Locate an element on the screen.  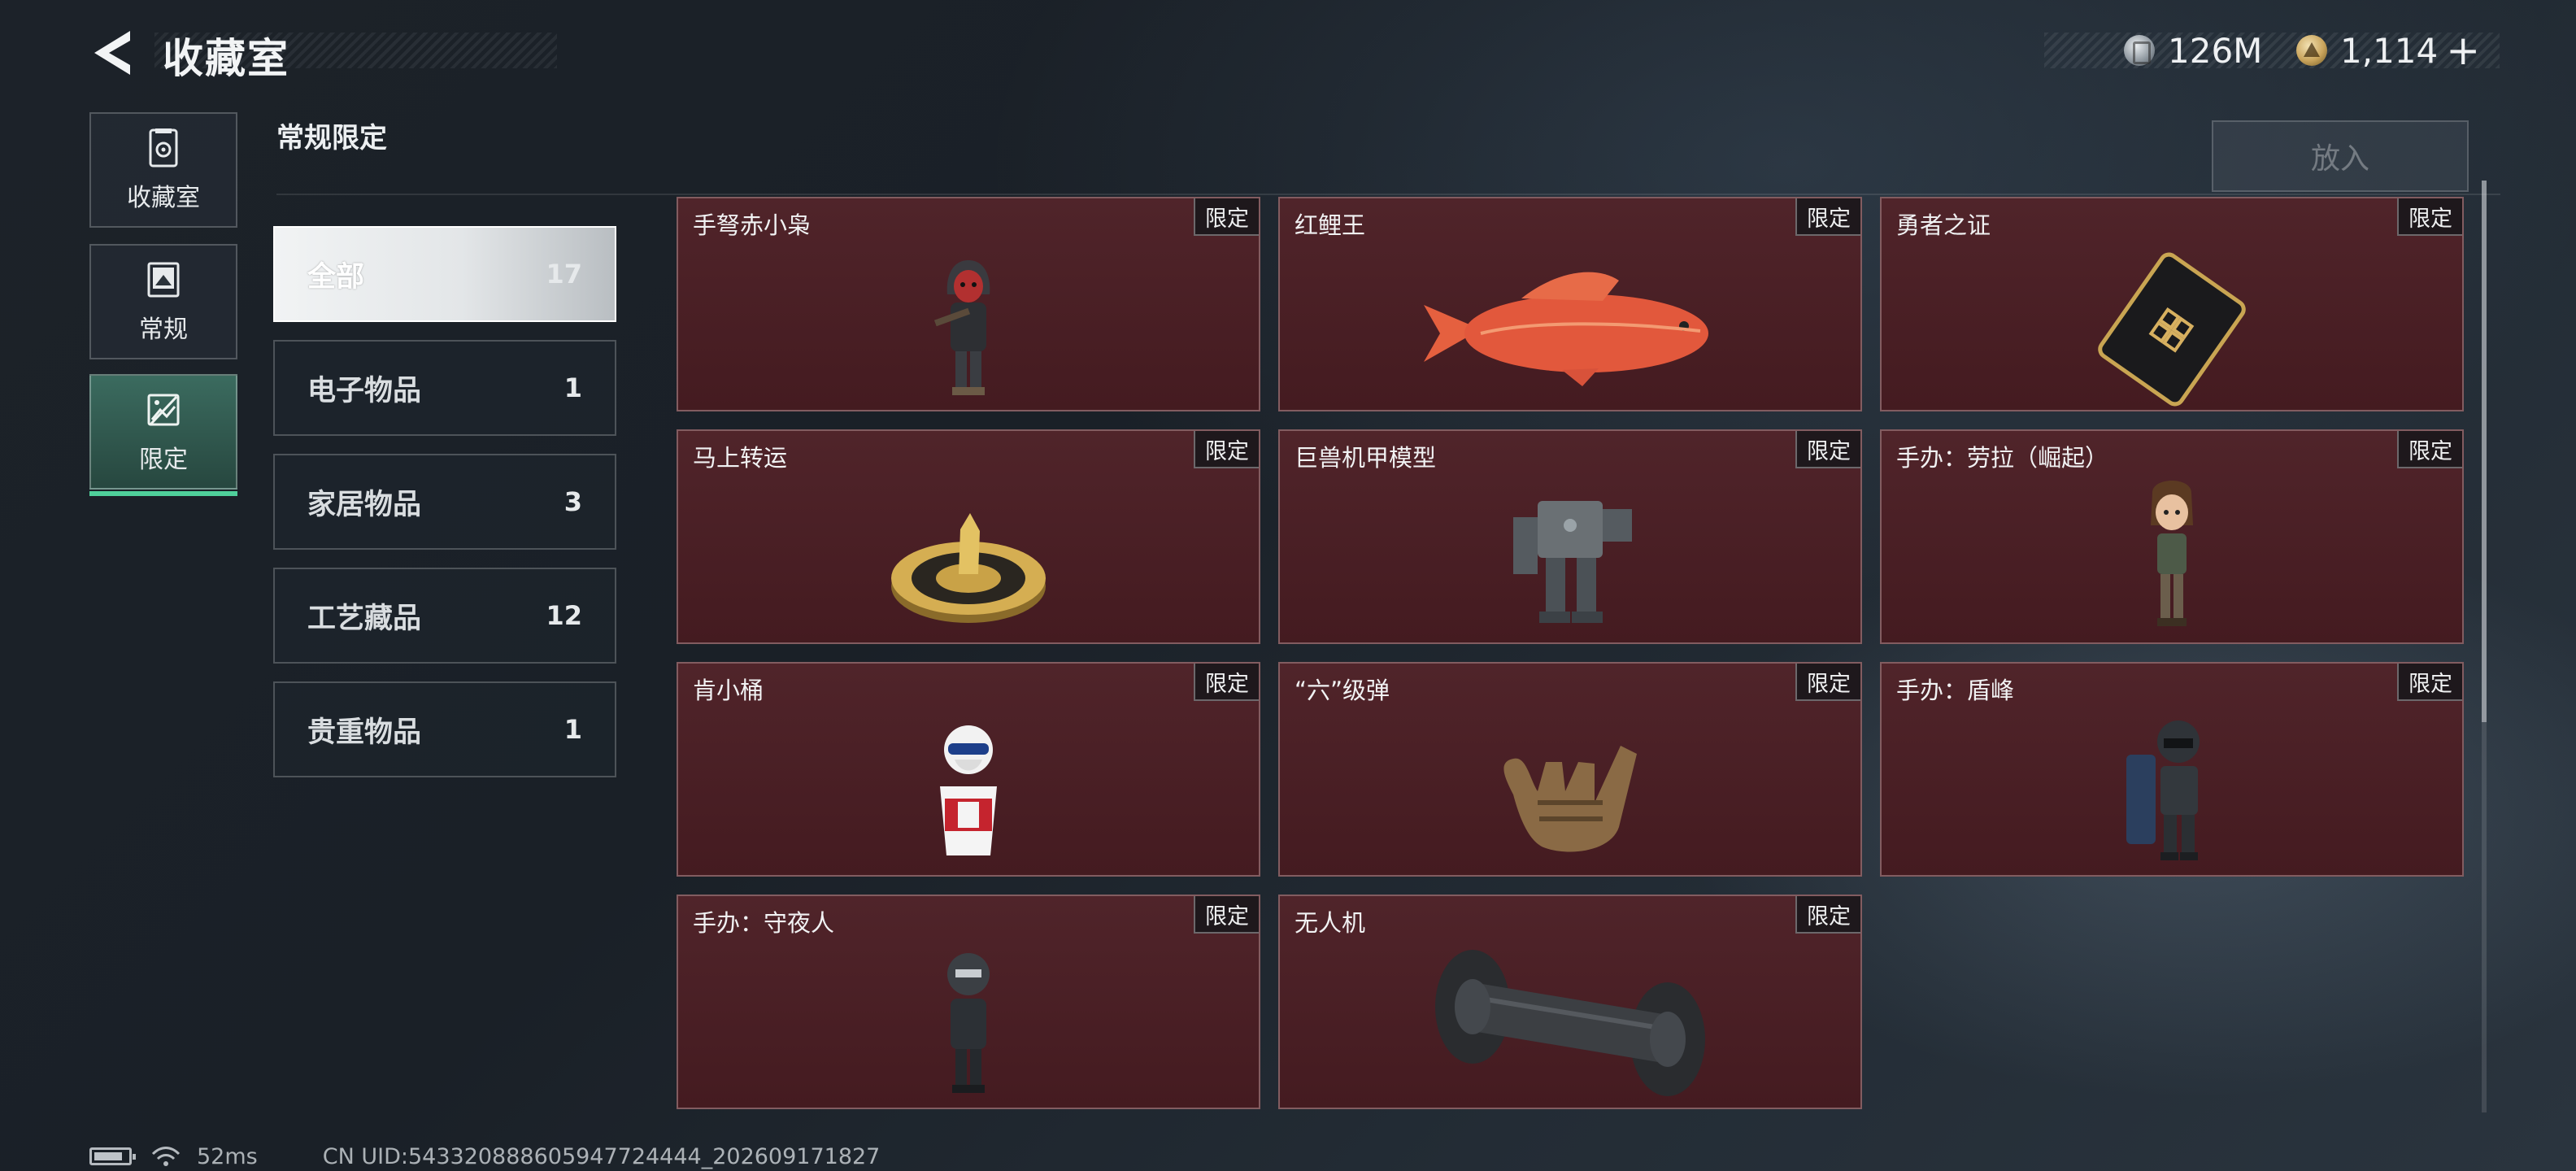
item-card: 手办：守夜人 限定 is located at coordinates (969, 1002).